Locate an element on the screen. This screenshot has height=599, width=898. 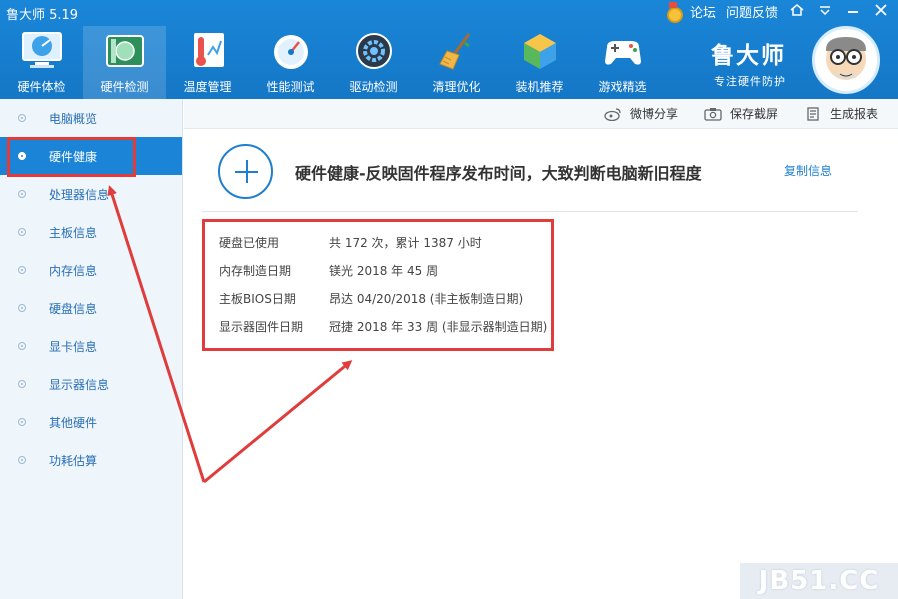
tool-driver: 驱动检测 is located at coordinates (373, 62).